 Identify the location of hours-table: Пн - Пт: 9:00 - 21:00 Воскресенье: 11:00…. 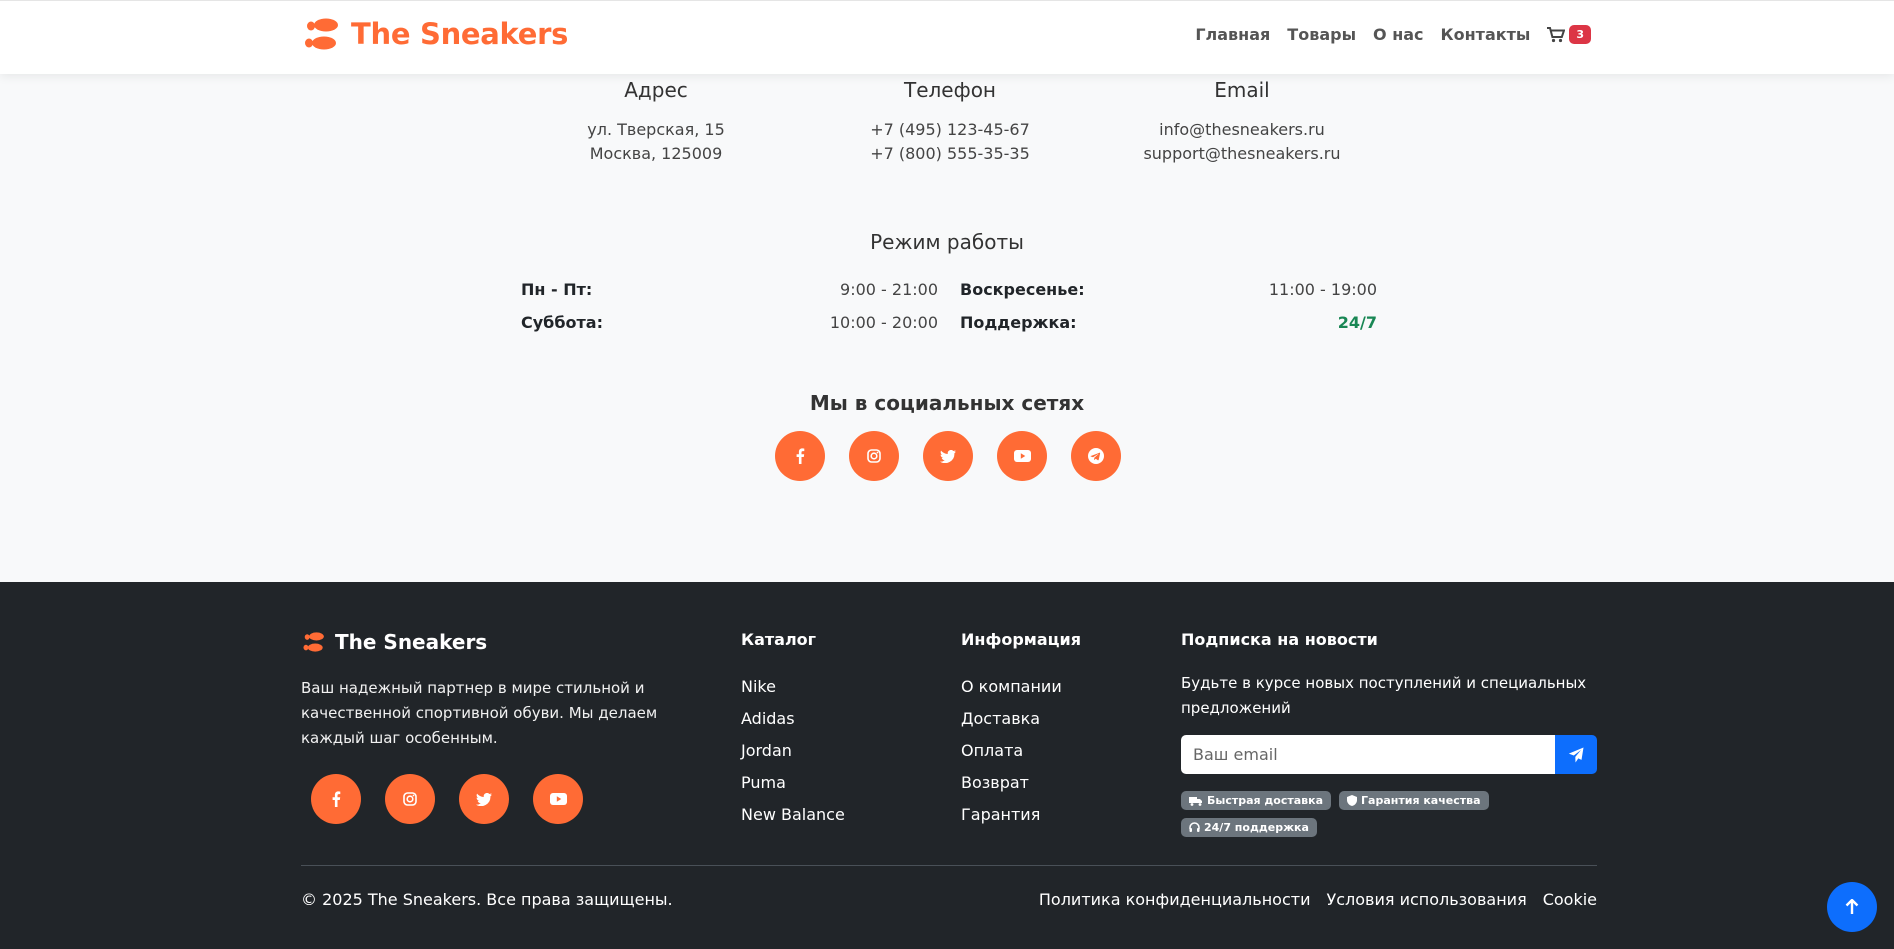
(949, 306).